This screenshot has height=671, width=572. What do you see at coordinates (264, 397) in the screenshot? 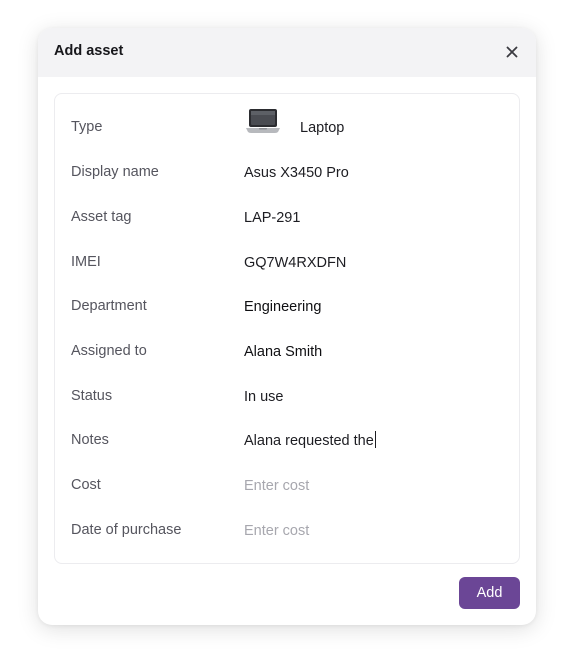
I see `status-select: In use` at bounding box center [264, 397].